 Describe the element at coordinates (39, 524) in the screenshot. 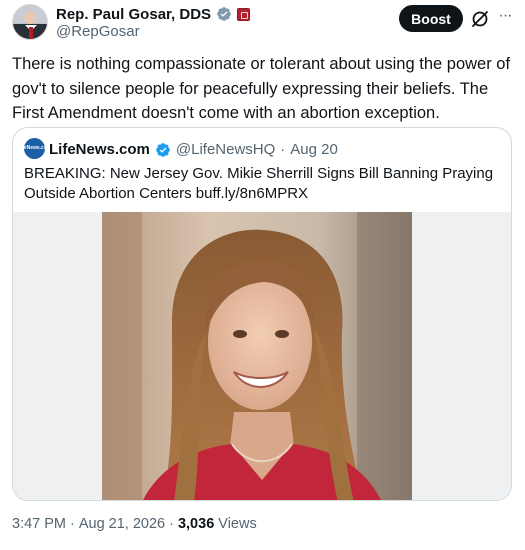

I see `tweet-time: 3:47 PM` at that location.